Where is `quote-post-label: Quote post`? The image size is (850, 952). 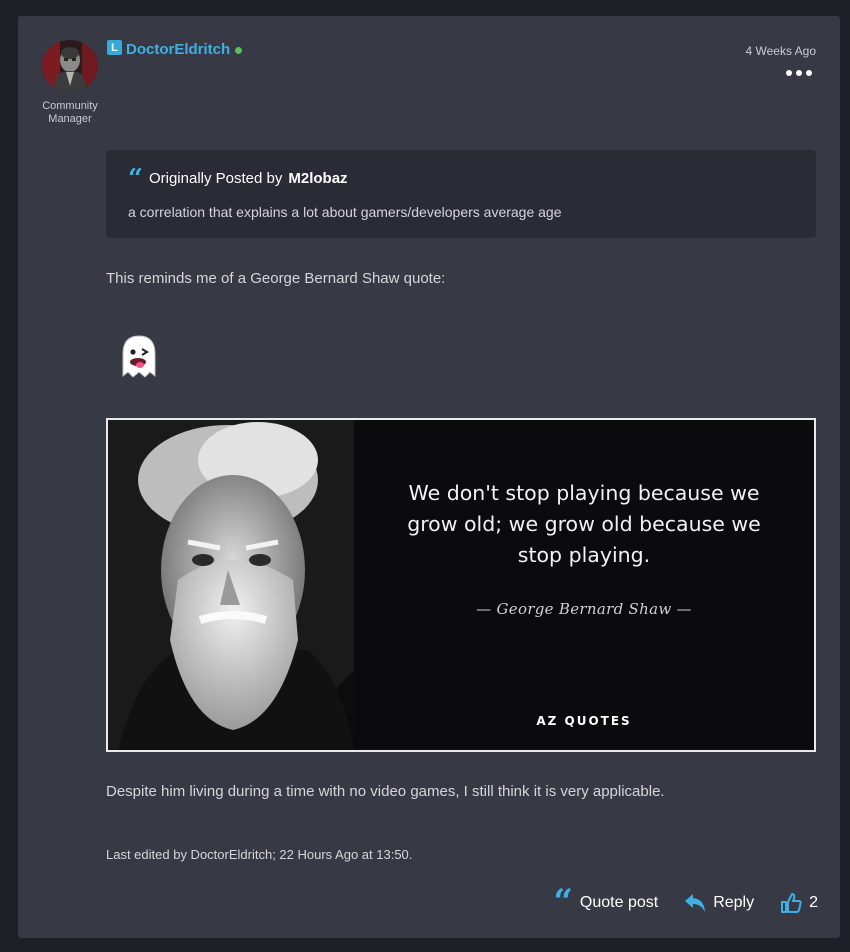
quote-post-label: Quote post is located at coordinates (619, 902).